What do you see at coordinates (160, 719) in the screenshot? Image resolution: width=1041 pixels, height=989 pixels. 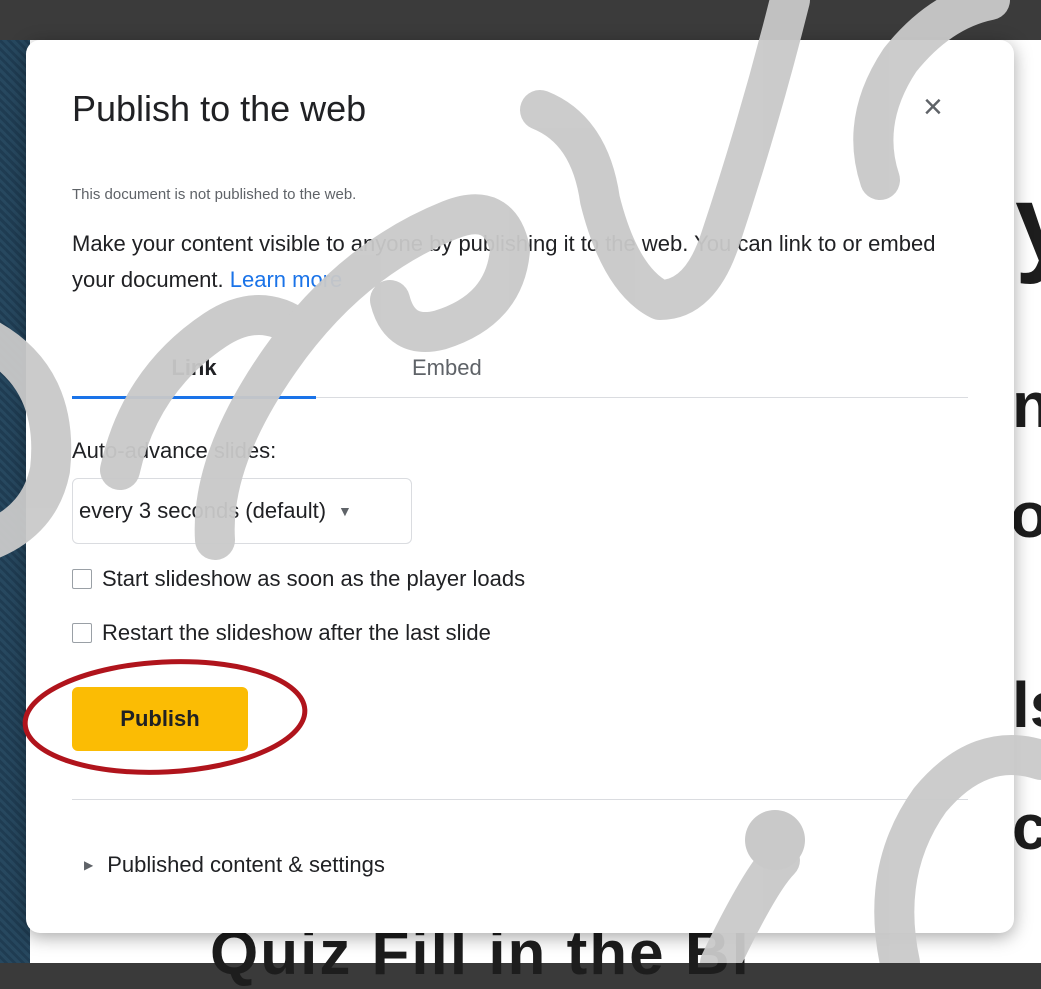 I see `publish-button: Publish` at bounding box center [160, 719].